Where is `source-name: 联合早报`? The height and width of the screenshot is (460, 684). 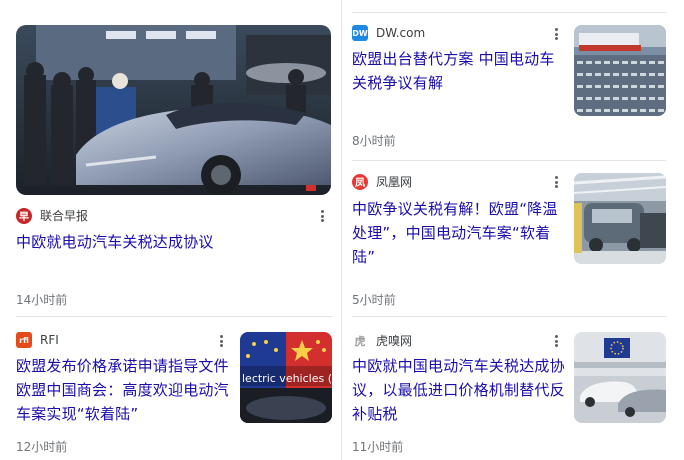
source-name: 联合早报 is located at coordinates (64, 216).